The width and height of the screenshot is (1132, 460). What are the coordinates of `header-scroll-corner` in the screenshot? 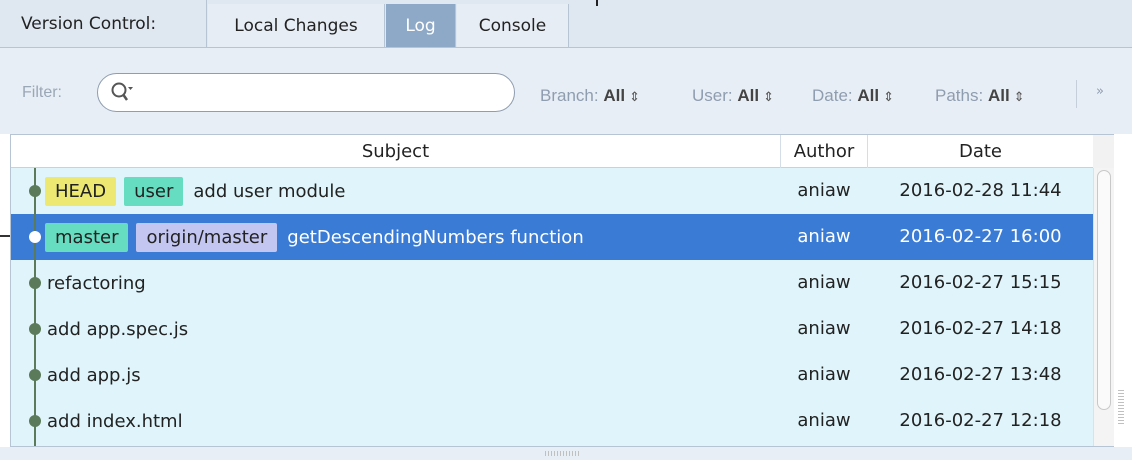 It's located at (1103, 151).